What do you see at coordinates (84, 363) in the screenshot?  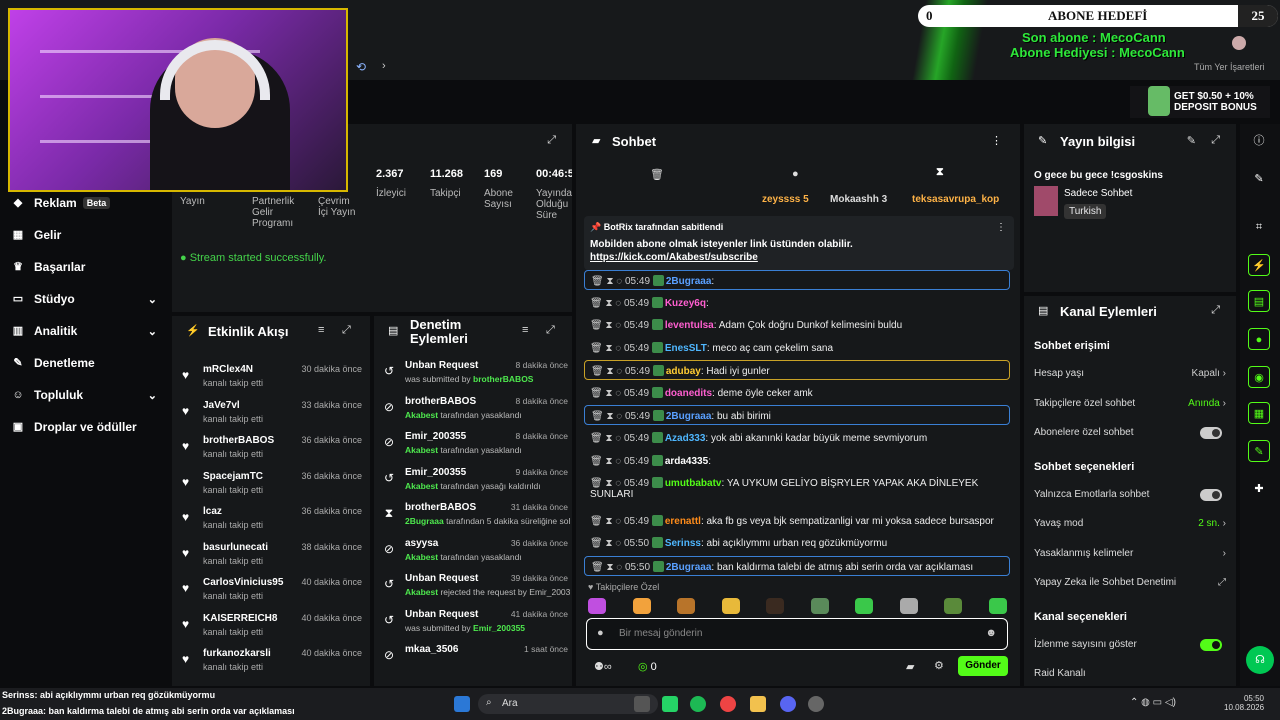 I see `sidebar-item-moderation: ✎ Denetleme` at bounding box center [84, 363].